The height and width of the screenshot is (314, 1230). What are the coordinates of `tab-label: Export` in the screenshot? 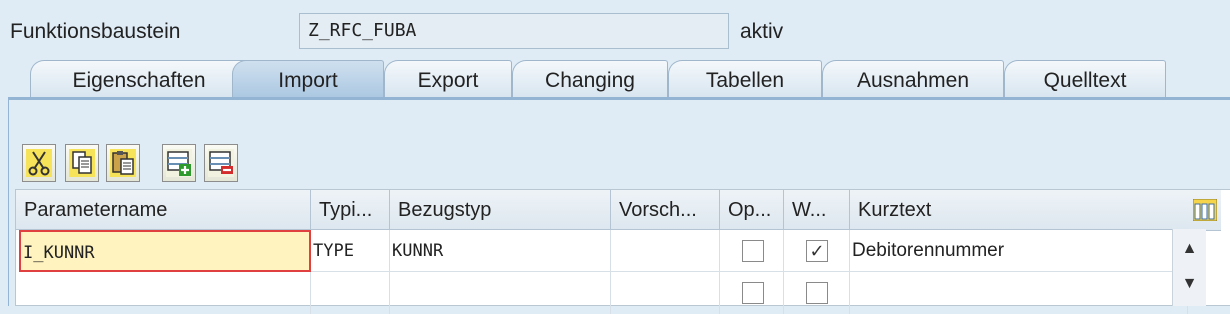 It's located at (448, 80).